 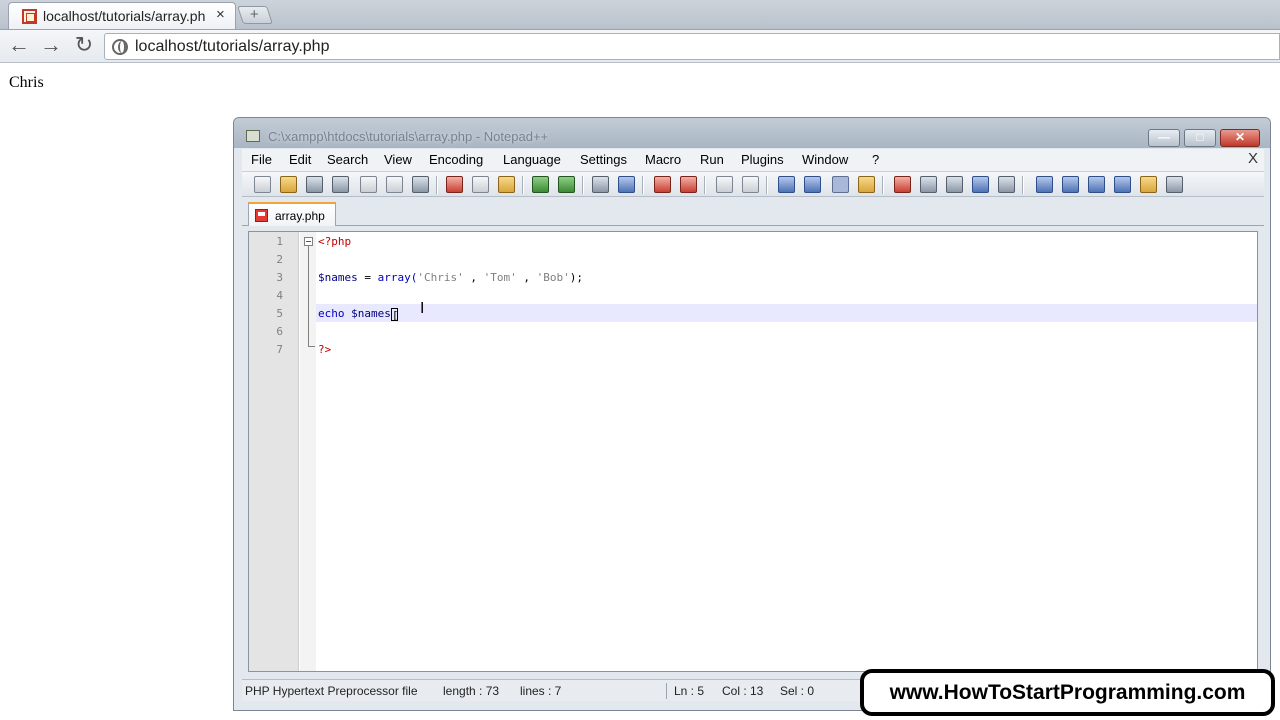 What do you see at coordinates (300, 159) in the screenshot?
I see `menu-edit: Edit` at bounding box center [300, 159].